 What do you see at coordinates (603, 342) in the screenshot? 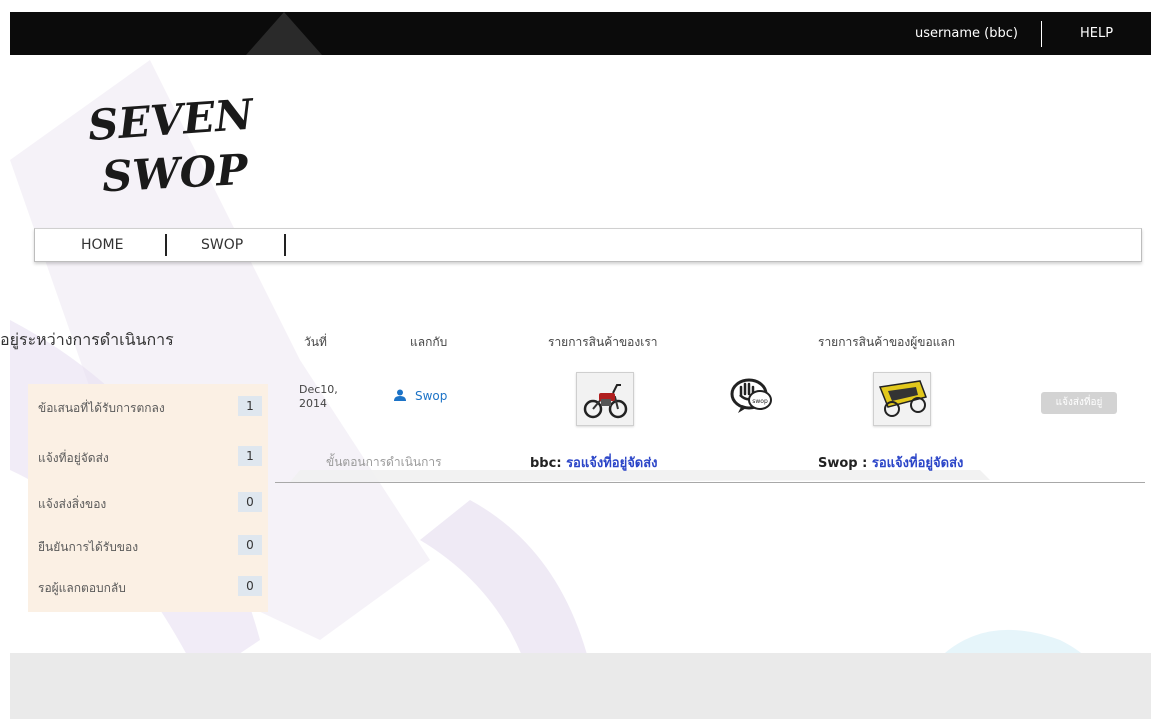
I see `header-our-items: รายการสินค้าของเรา` at bounding box center [603, 342].